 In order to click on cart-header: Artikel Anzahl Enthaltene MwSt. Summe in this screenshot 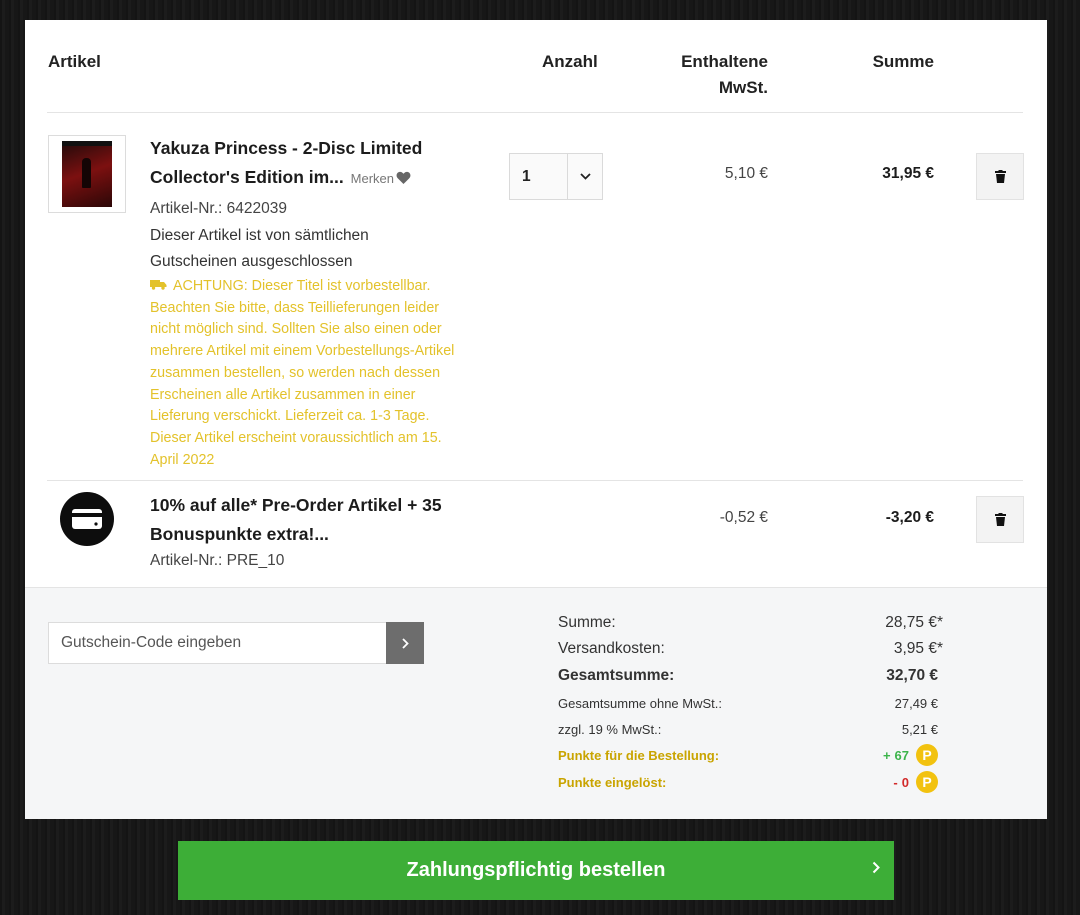, I will do `click(536, 66)`.